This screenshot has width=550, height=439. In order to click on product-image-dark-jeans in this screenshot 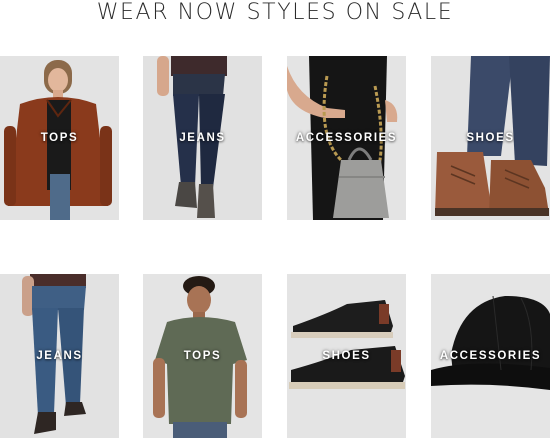, I will do `click(202, 138)`.